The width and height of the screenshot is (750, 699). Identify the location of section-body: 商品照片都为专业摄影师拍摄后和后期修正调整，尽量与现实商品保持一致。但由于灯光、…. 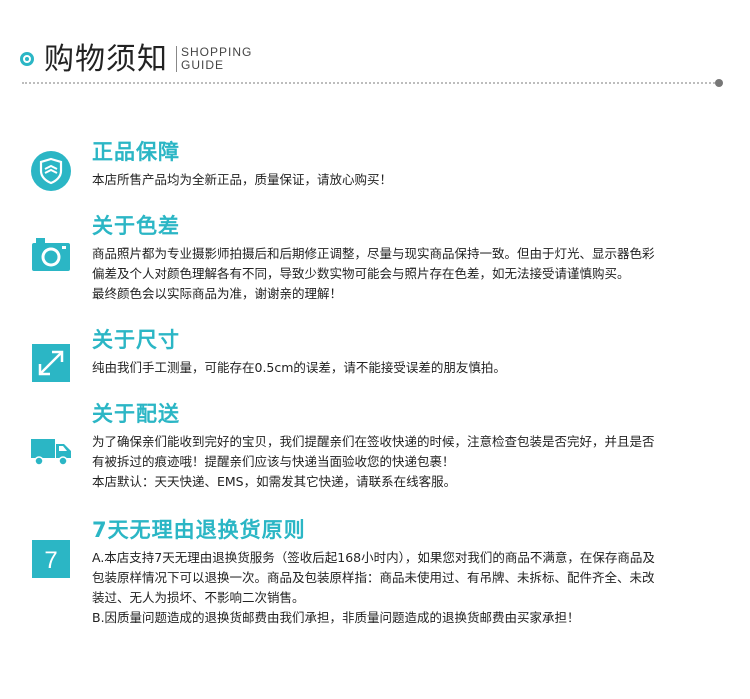
(412, 274).